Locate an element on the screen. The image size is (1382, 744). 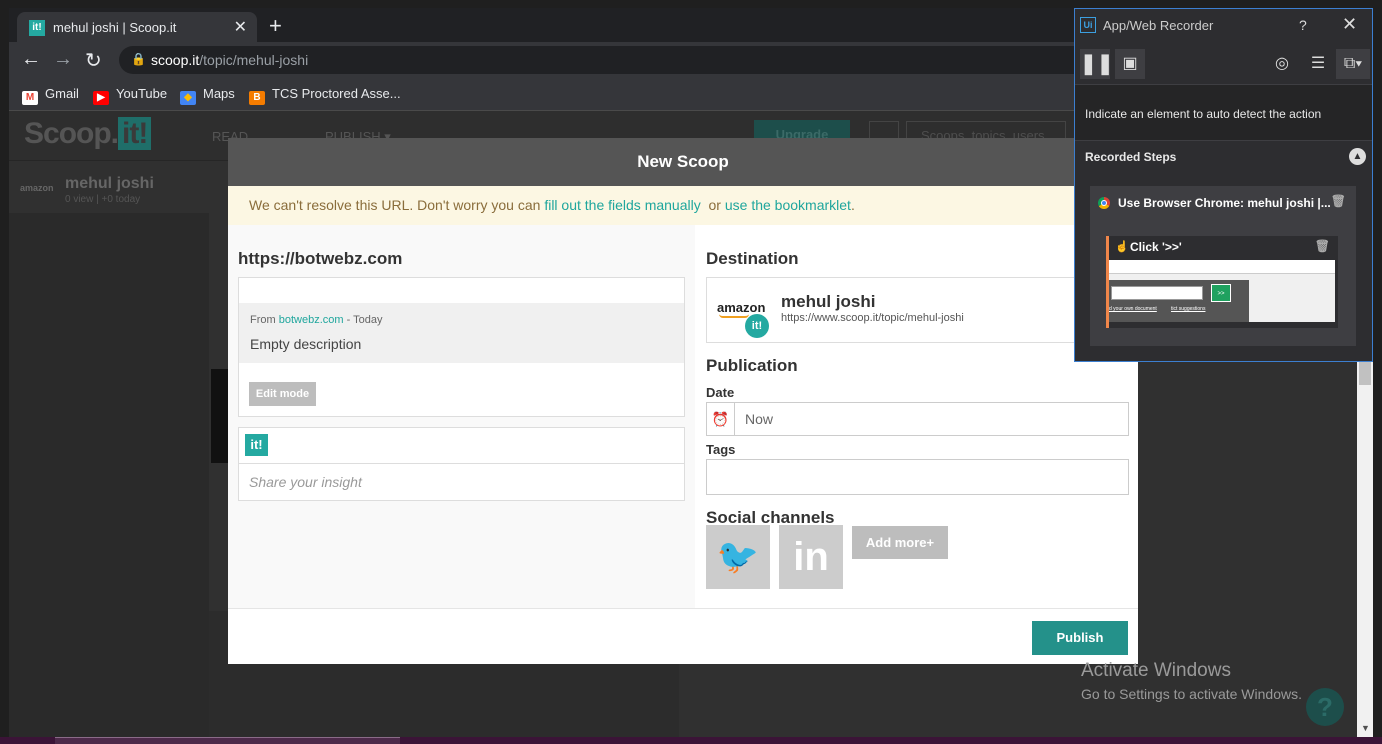
substep-header: ☝ Click '>>' 🗑 is located at coordinates (1223, 247).